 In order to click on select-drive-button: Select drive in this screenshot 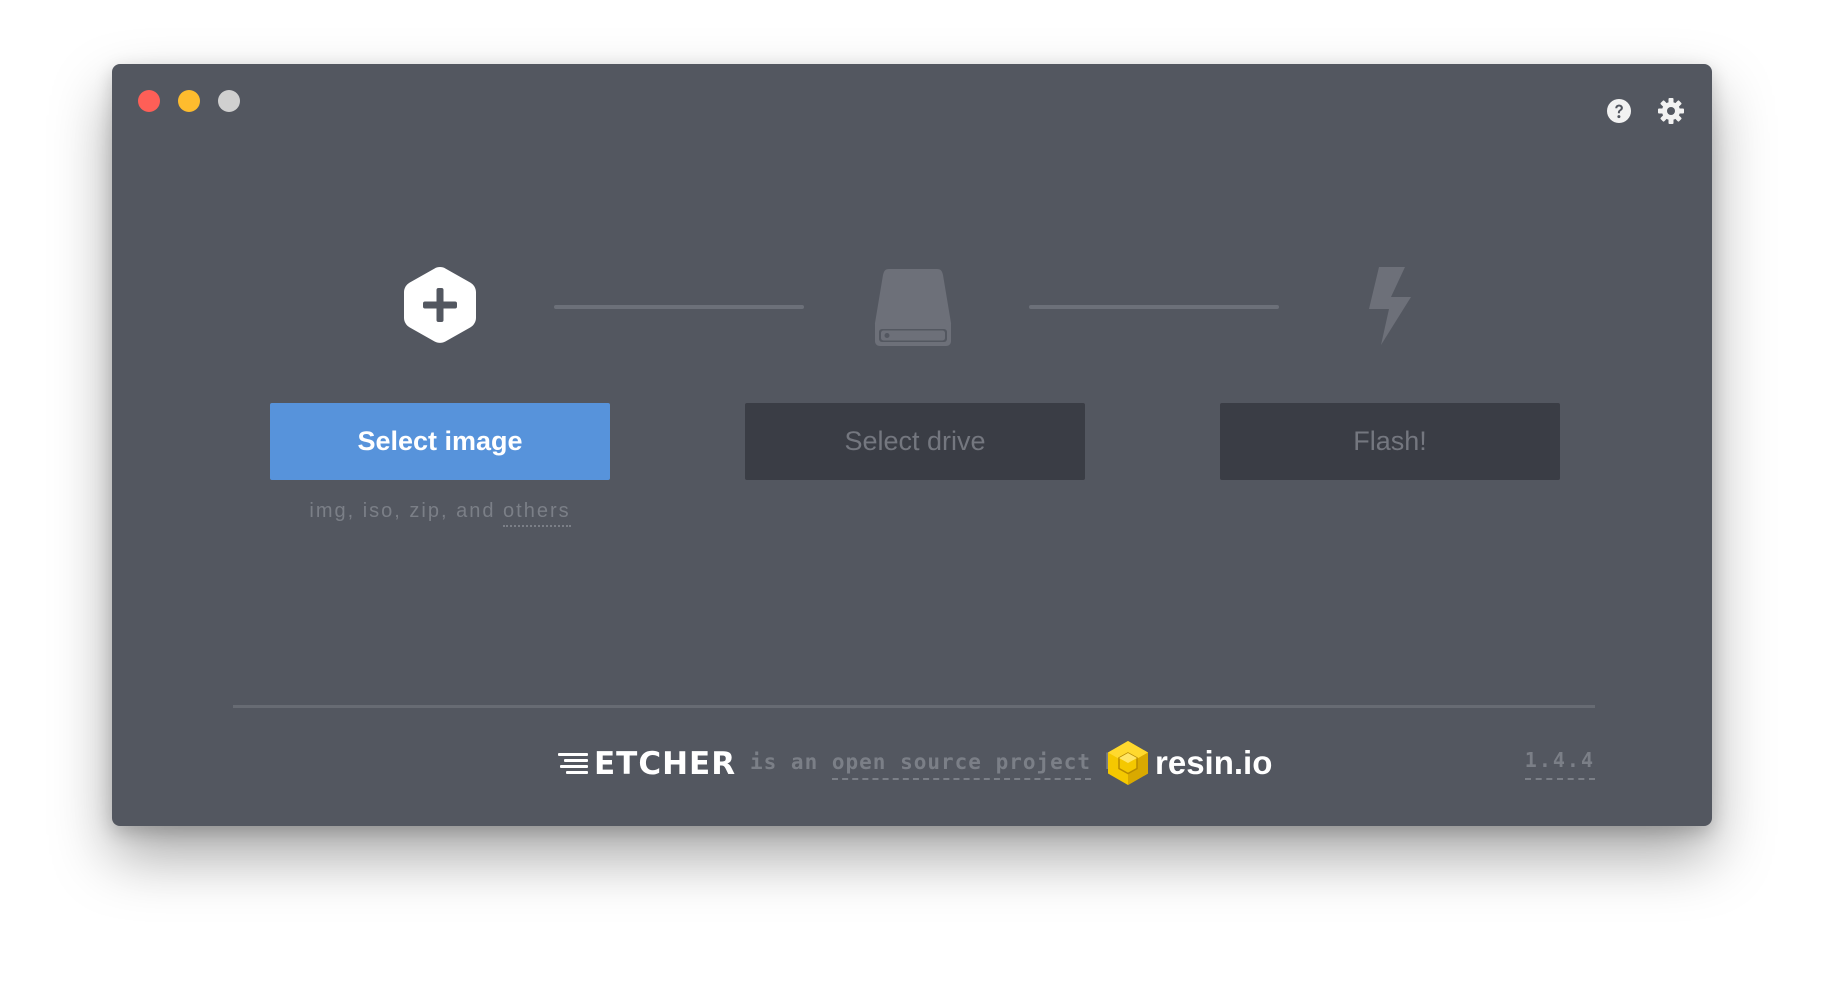, I will do `click(915, 441)`.